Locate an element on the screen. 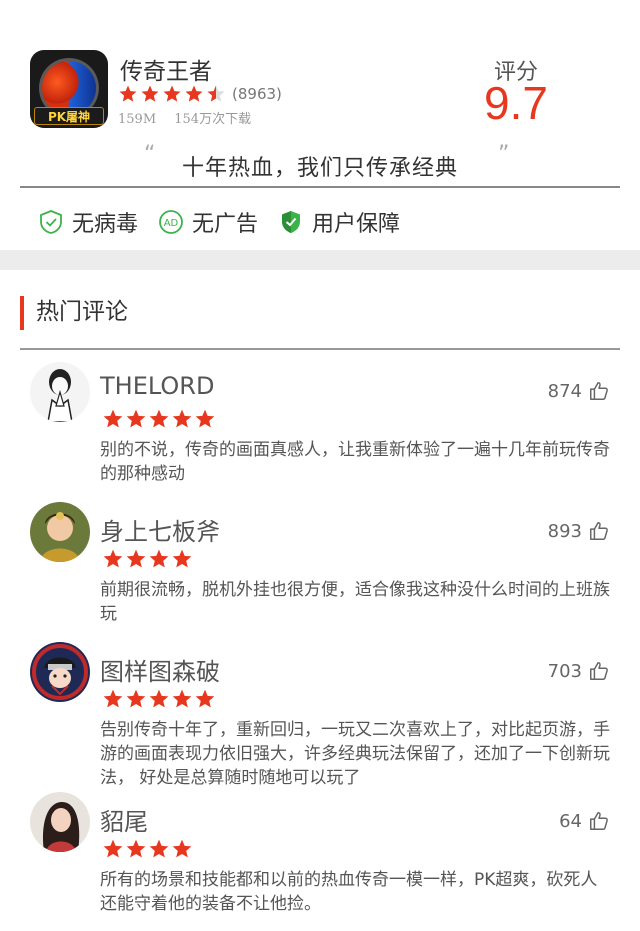 Image resolution: width=640 pixels, height=931 pixels. badge-label: 用户保障 is located at coordinates (356, 224).